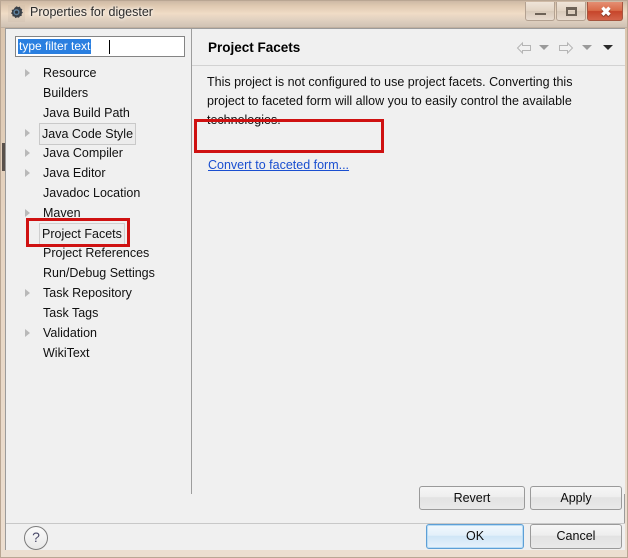  I want to click on sidebar-item-task-tags: Task Tags, so click(98, 313).